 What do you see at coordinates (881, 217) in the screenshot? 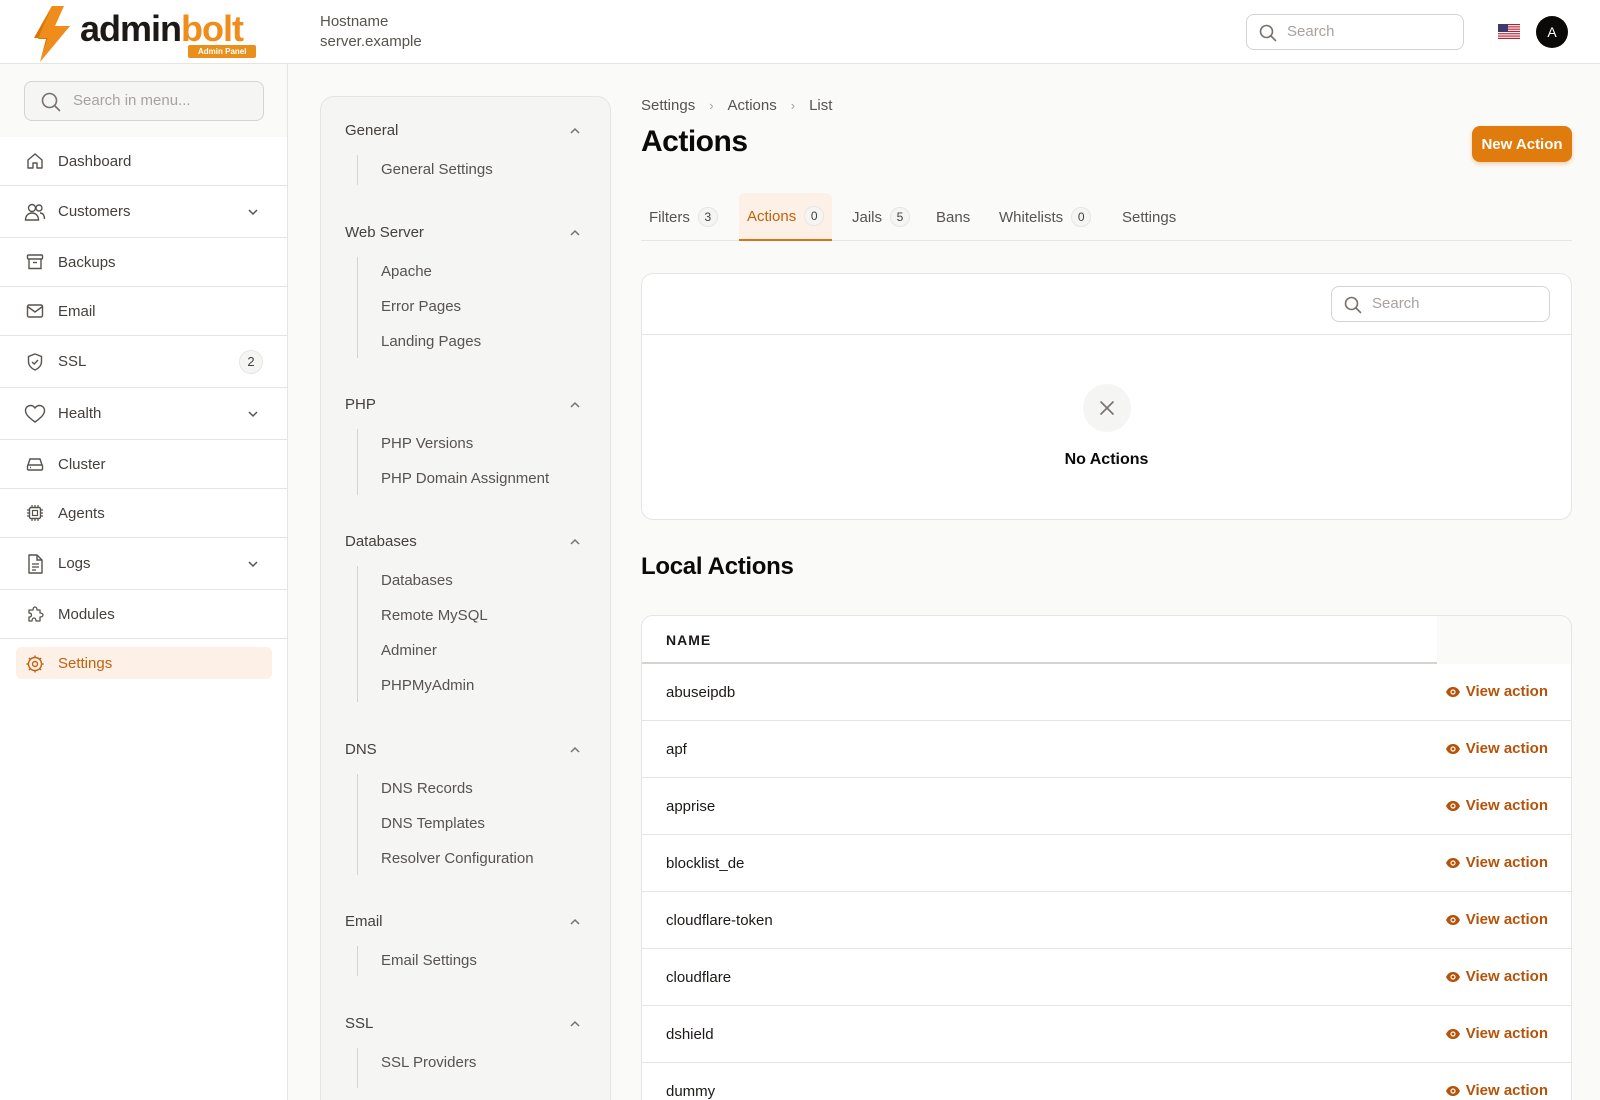
I see `tab-jails: Jails 5` at bounding box center [881, 217].